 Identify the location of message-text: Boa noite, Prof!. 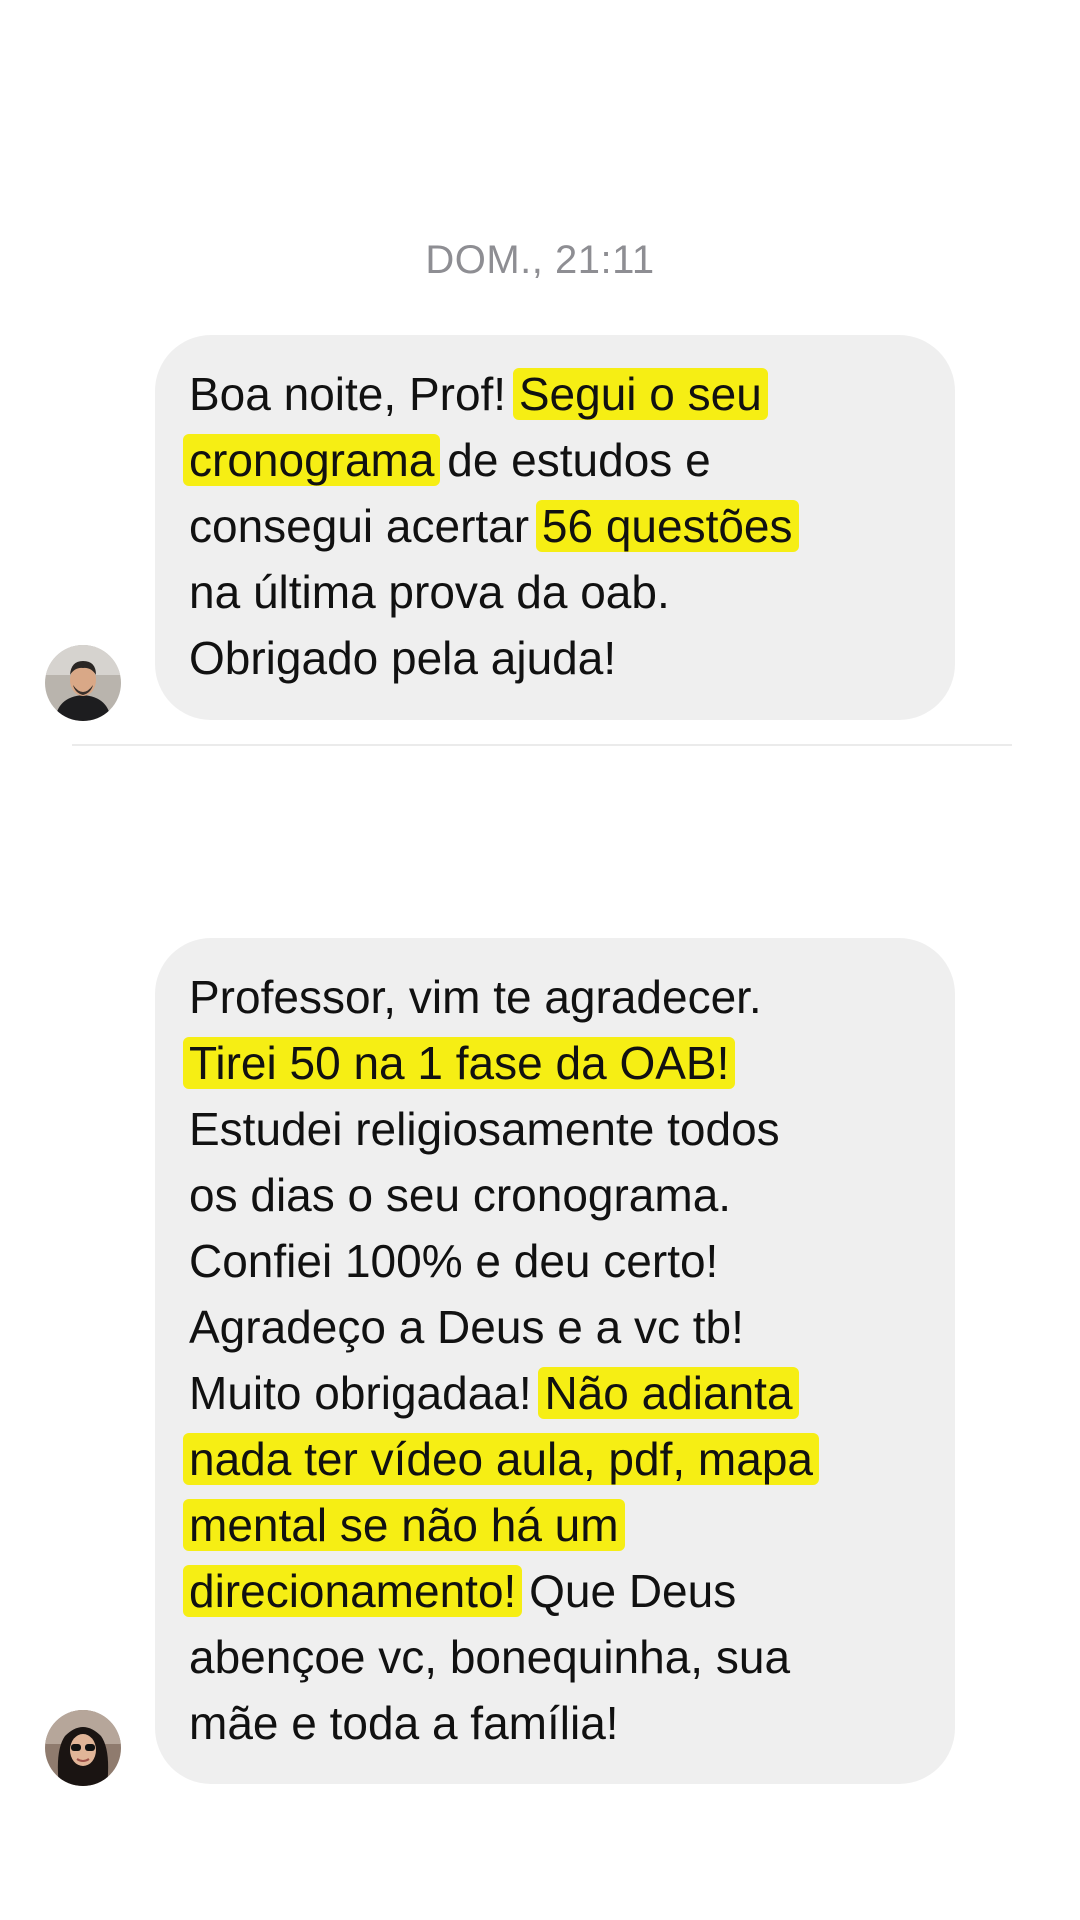
(354, 394).